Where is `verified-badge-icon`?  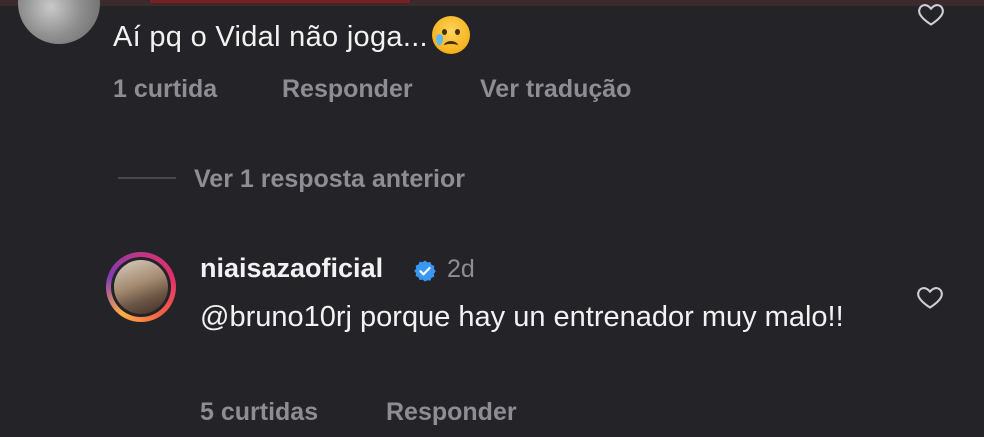
verified-badge-icon is located at coordinates (425, 271).